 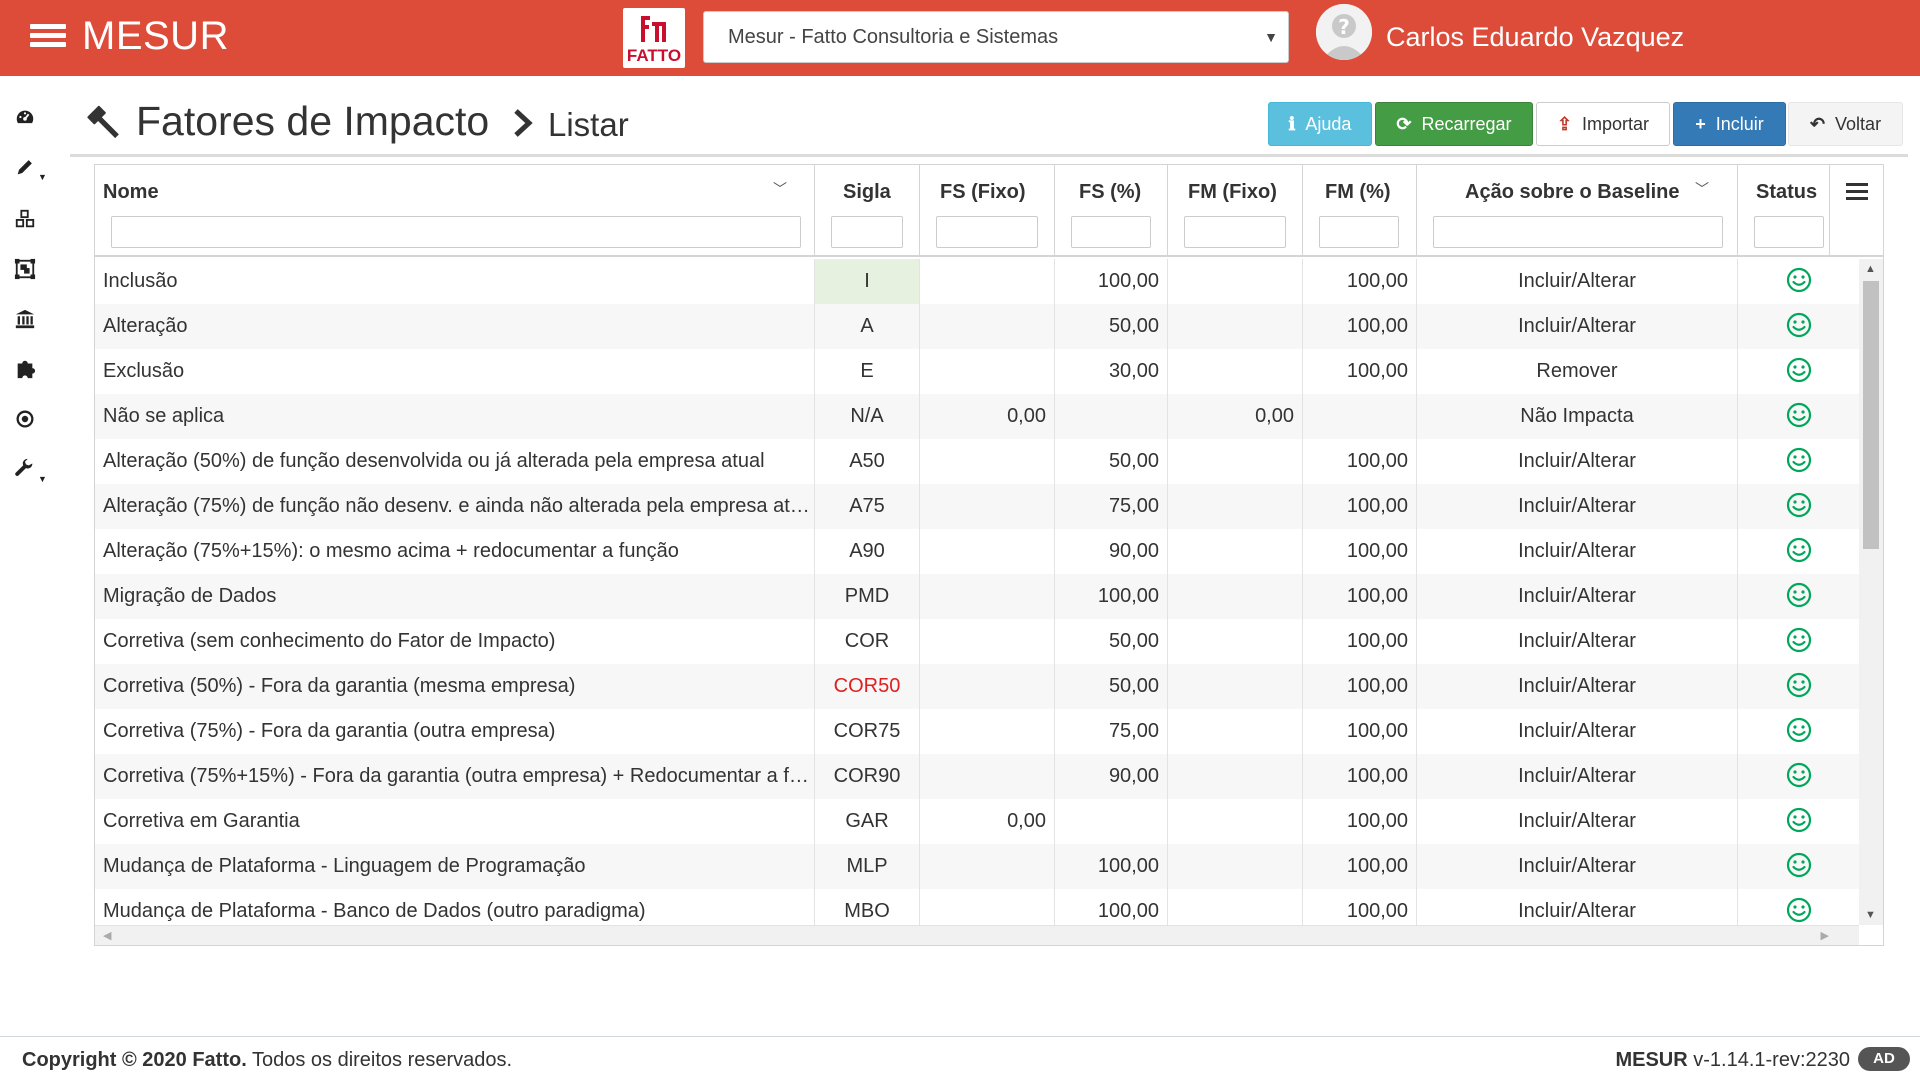 What do you see at coordinates (867, 371) in the screenshot?
I see `cell-sigla: E` at bounding box center [867, 371].